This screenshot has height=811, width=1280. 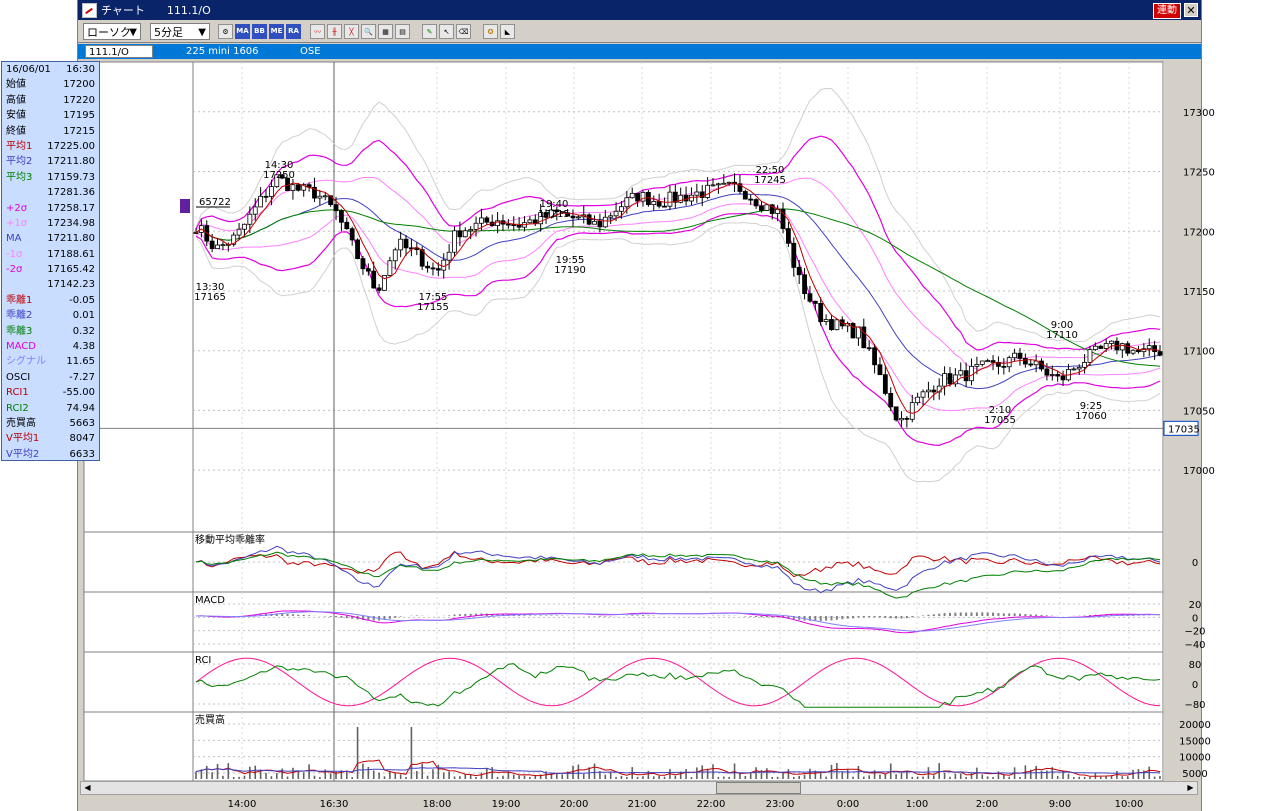 What do you see at coordinates (71, 285) in the screenshot?
I see `info-value: 17142.23` at bounding box center [71, 285].